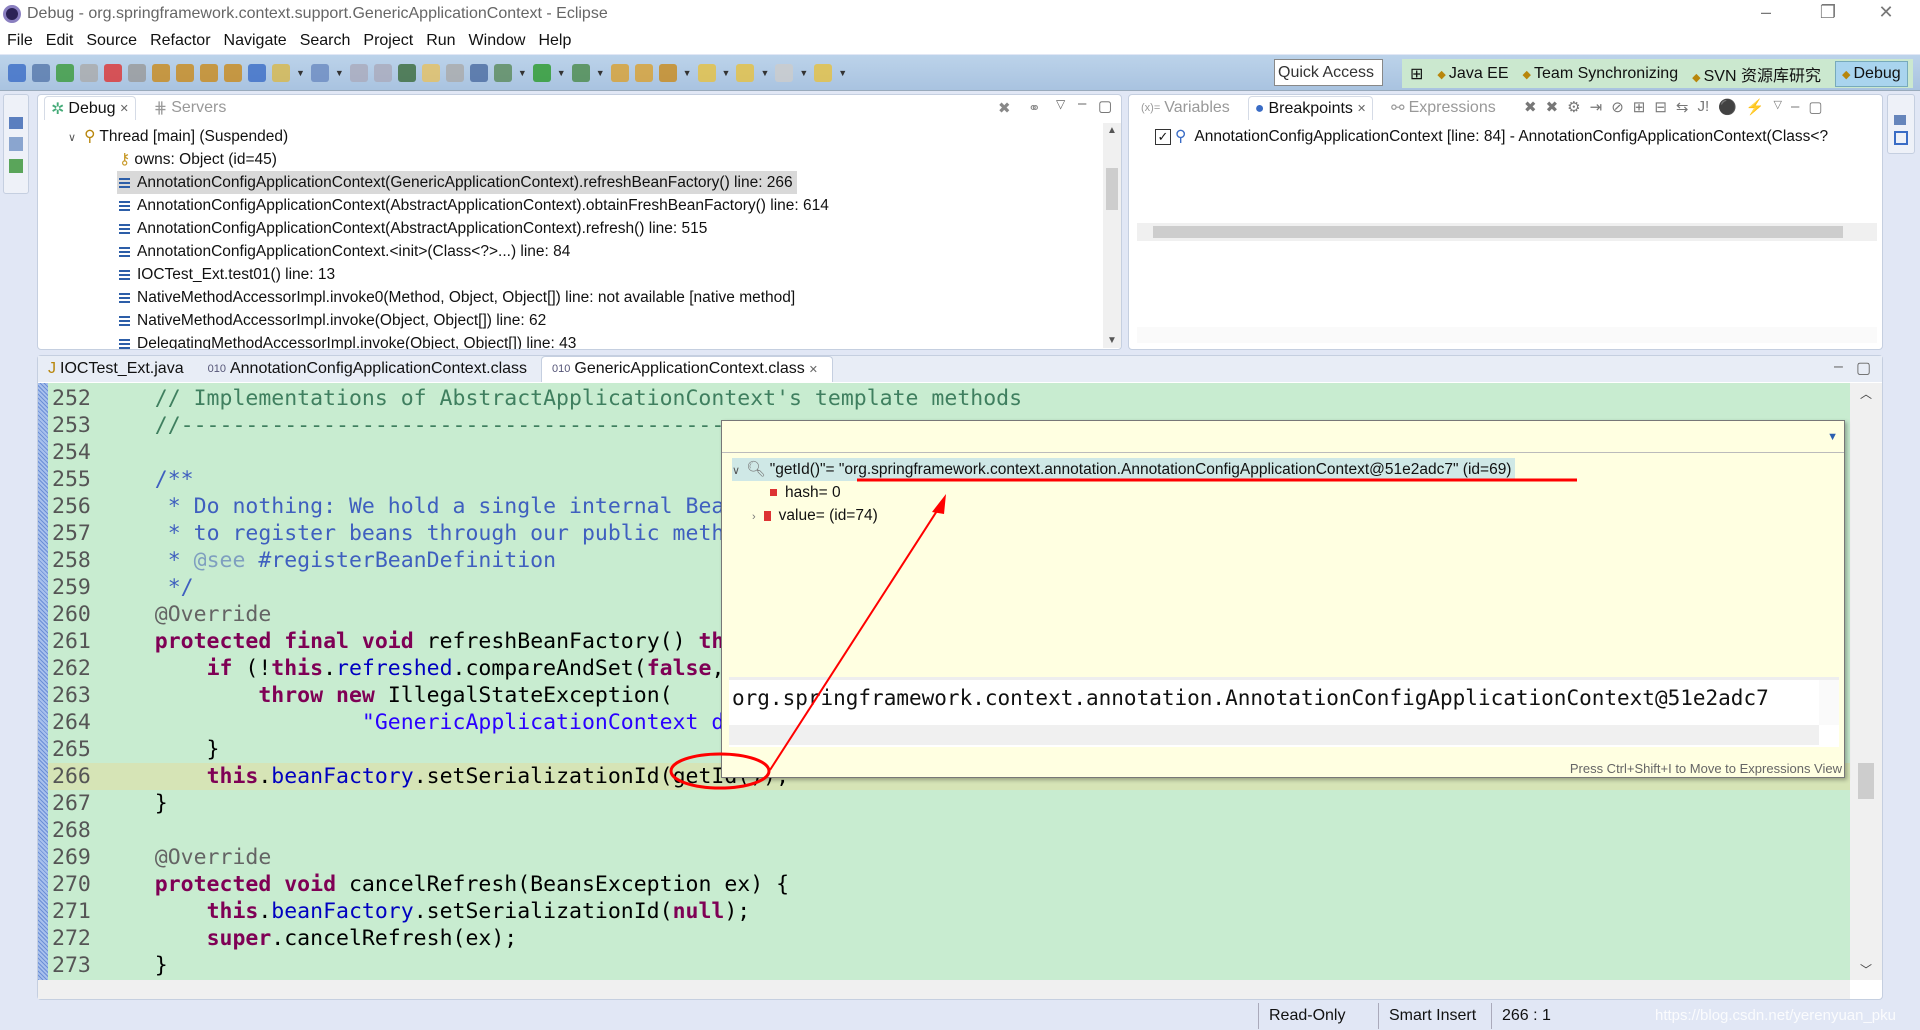  I want to click on thread-node: ∨ ⚲ Thread [main] (Suspended), so click(178, 136).